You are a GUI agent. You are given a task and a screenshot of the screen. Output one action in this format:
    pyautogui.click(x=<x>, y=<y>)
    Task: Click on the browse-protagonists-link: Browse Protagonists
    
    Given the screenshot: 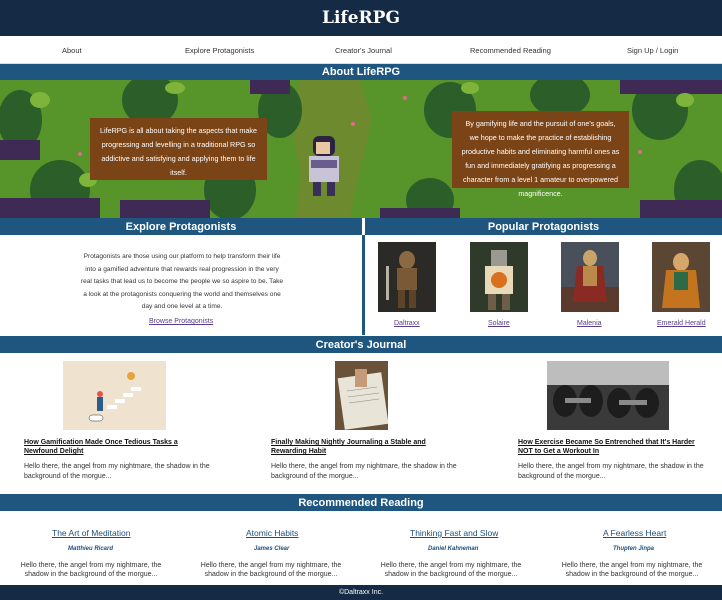 What is the action you would take?
    pyautogui.click(x=181, y=321)
    